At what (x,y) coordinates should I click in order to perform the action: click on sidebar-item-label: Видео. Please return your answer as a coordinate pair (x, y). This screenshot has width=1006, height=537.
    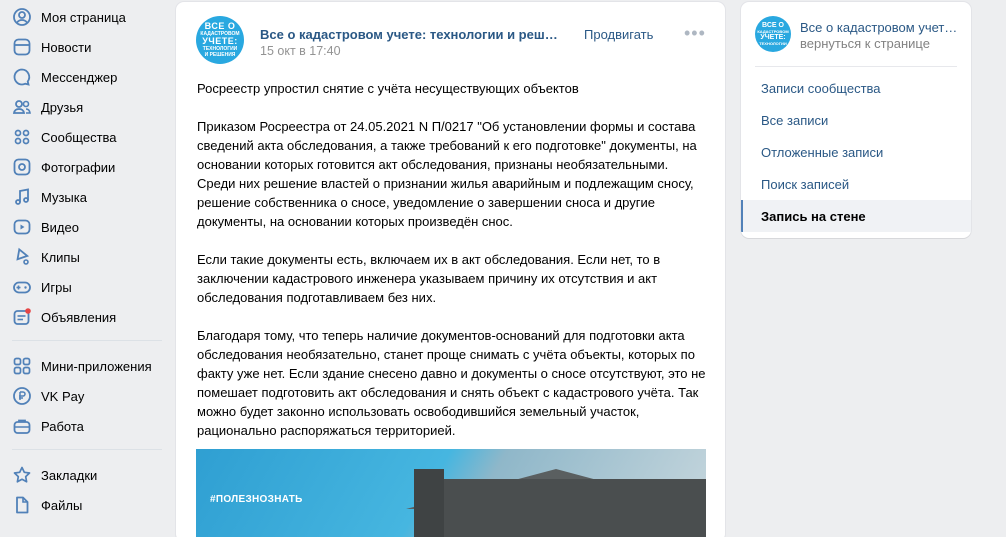
    Looking at the image, I should click on (60, 227).